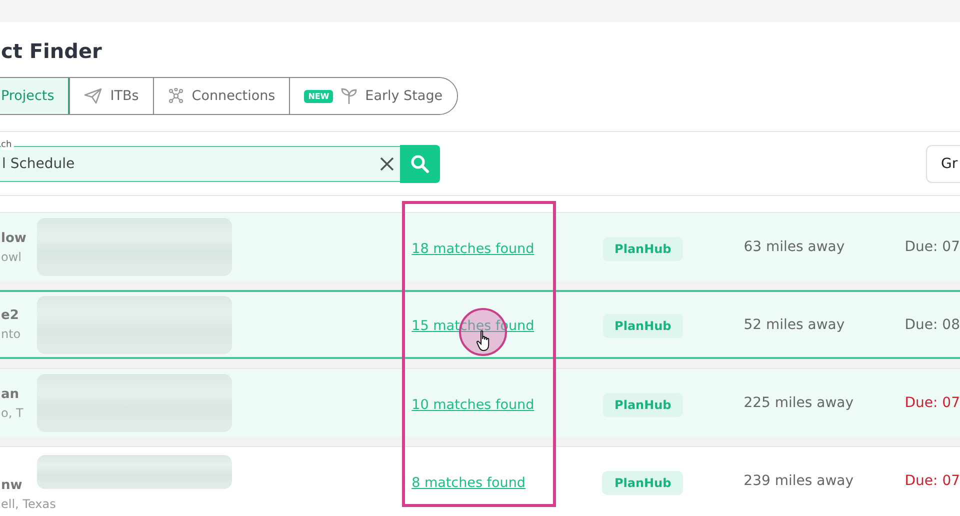  I want to click on result-row: nw ell, Texas 8 matches found PlanHub 239 miles away Due: 07, so click(480, 480).